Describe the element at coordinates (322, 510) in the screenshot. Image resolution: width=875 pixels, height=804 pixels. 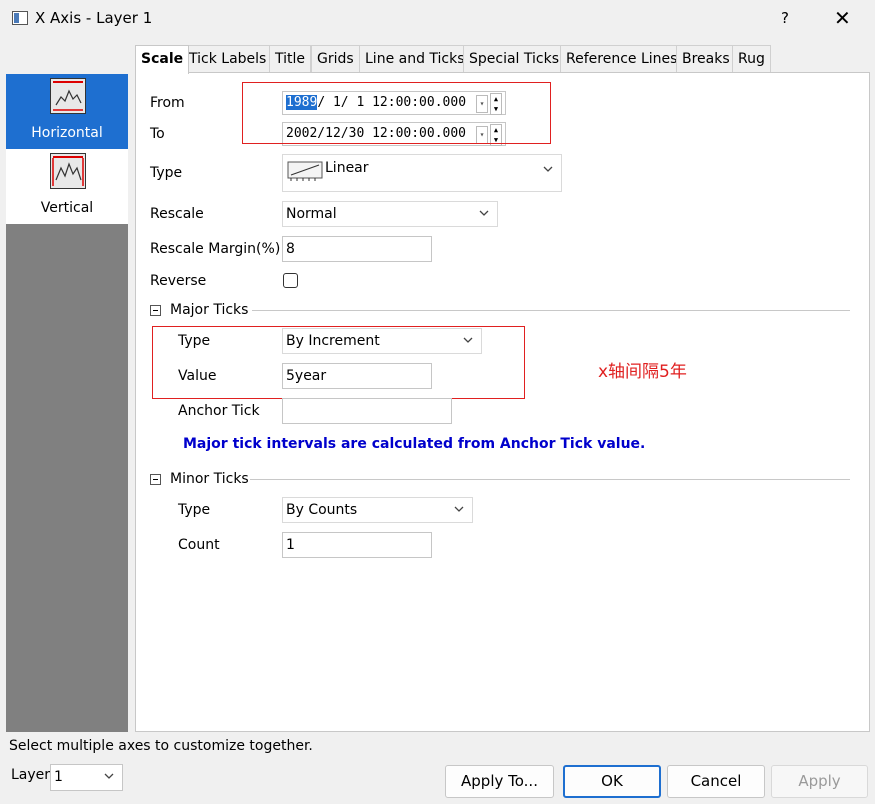
I see `minor-type-value: By Counts` at that location.